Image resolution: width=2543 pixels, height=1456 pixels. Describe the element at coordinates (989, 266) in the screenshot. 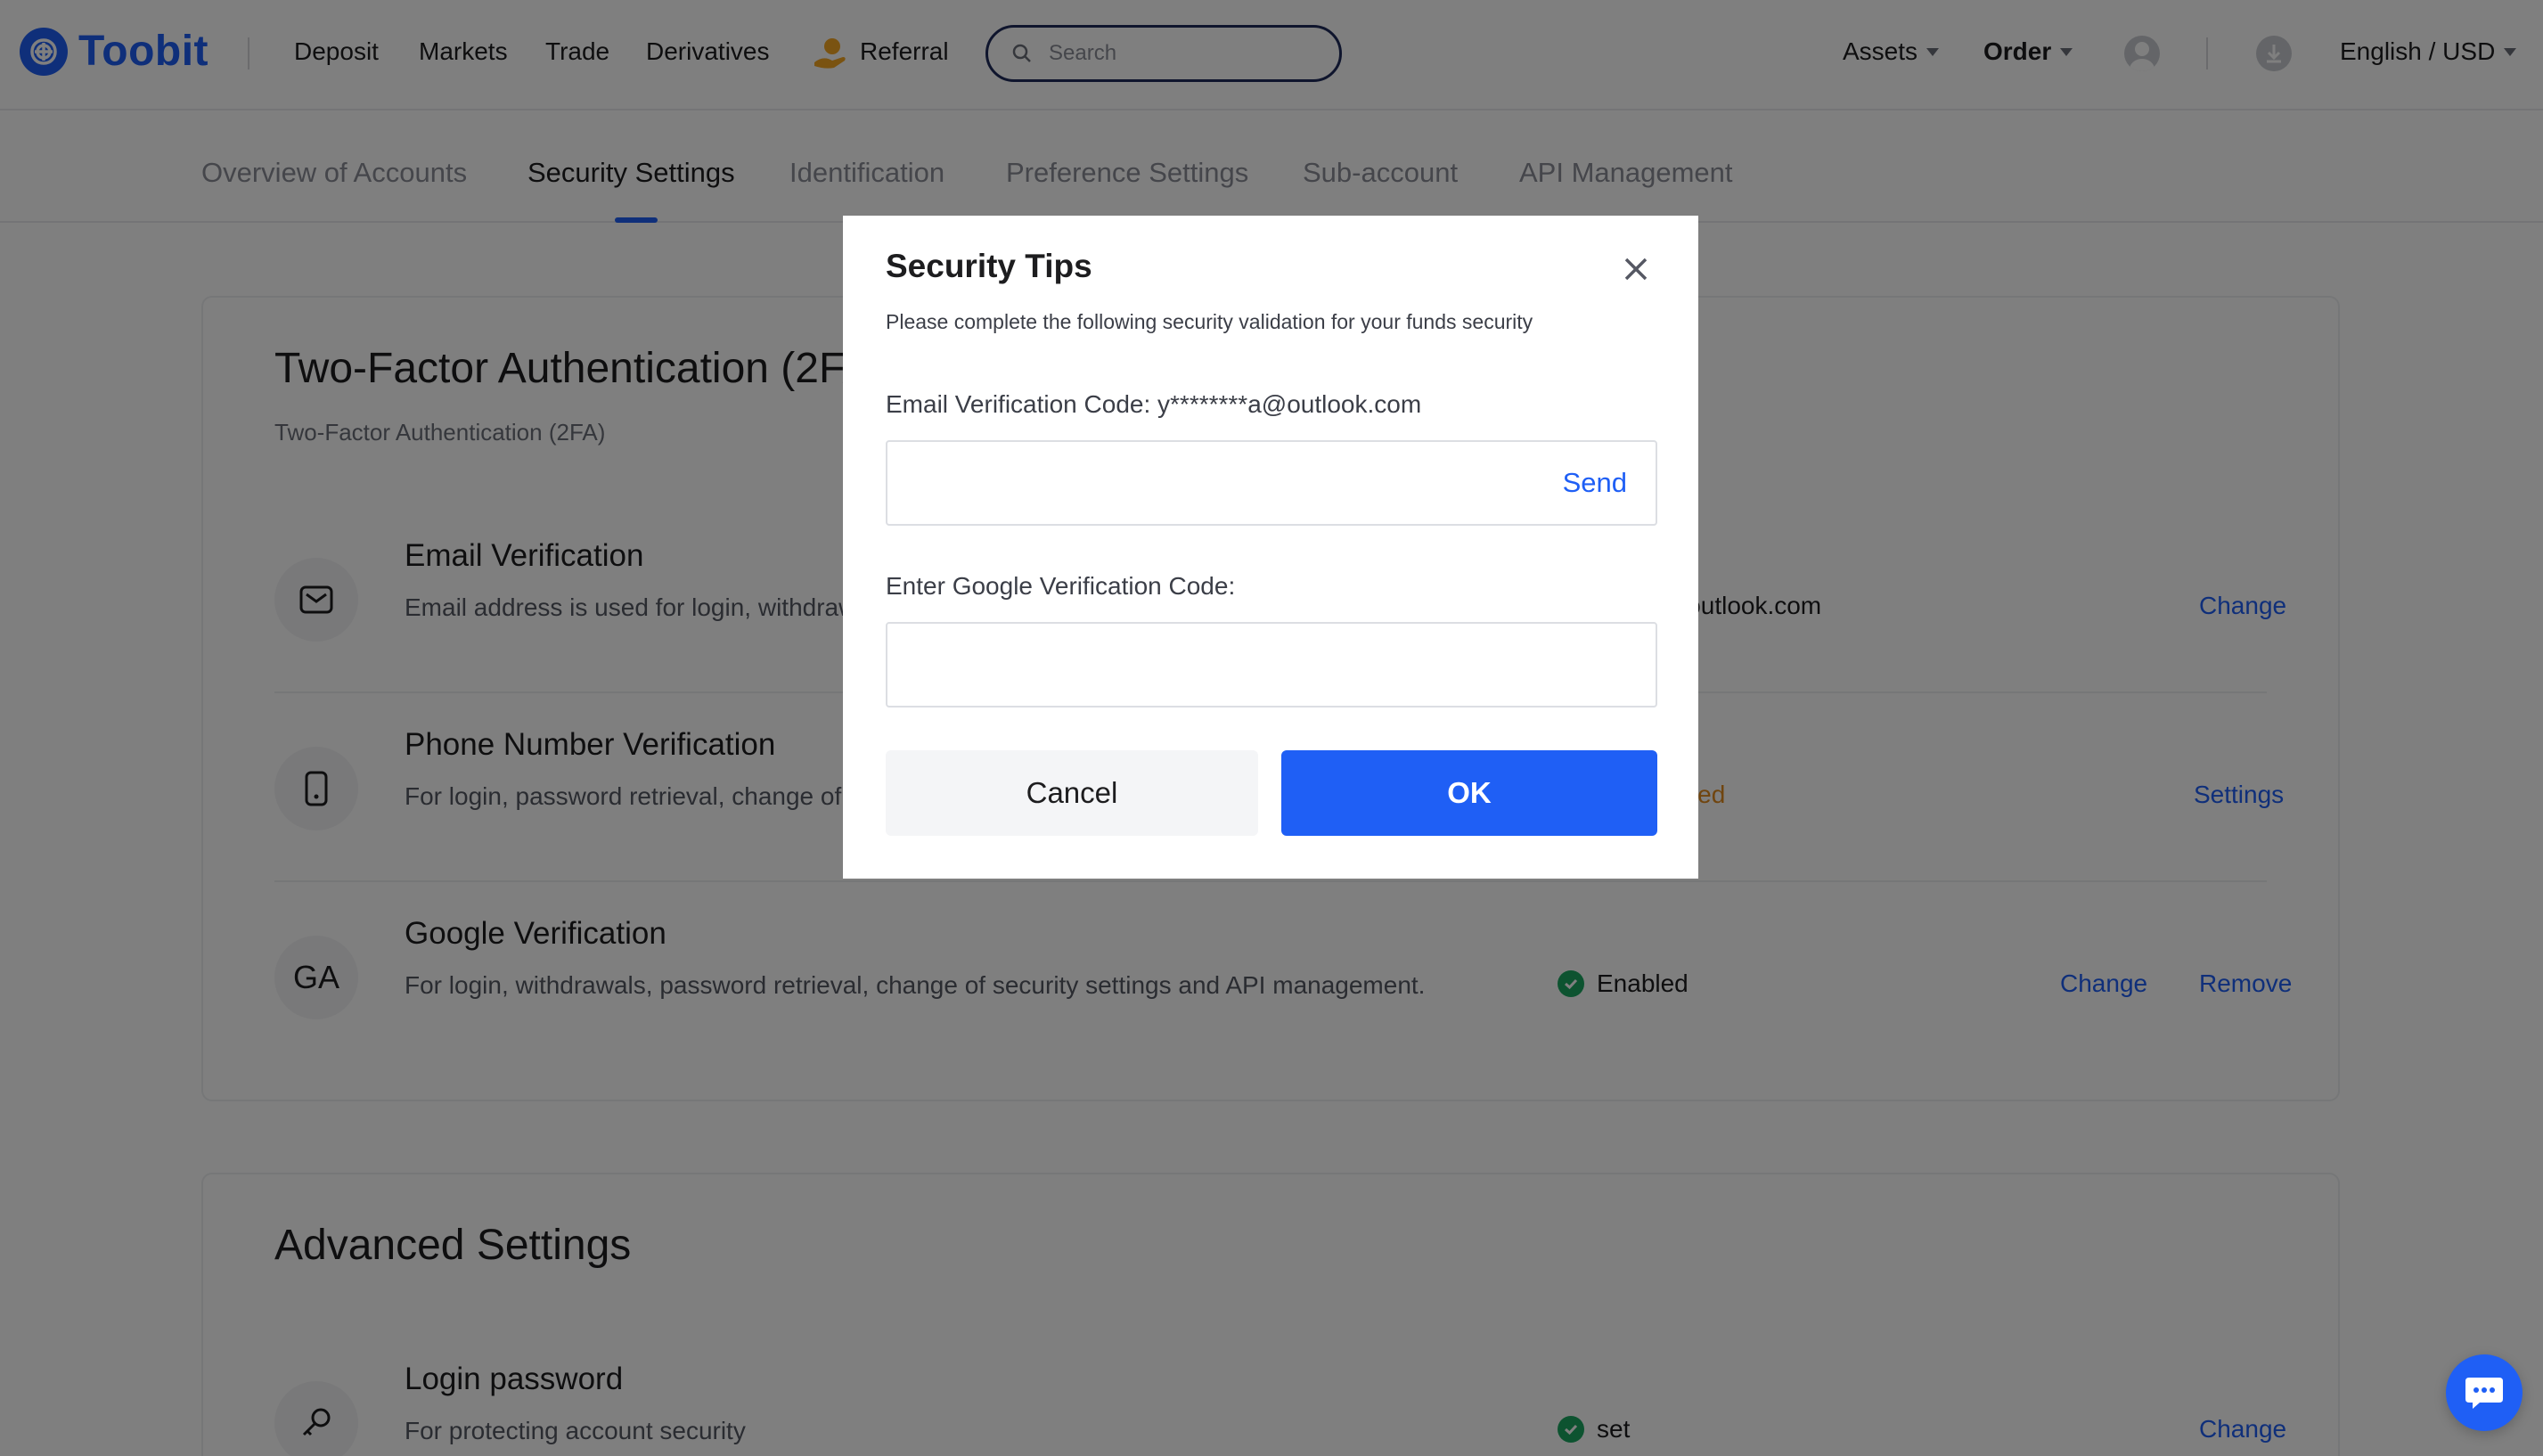

I see `dialog-title: Security Tips` at that location.